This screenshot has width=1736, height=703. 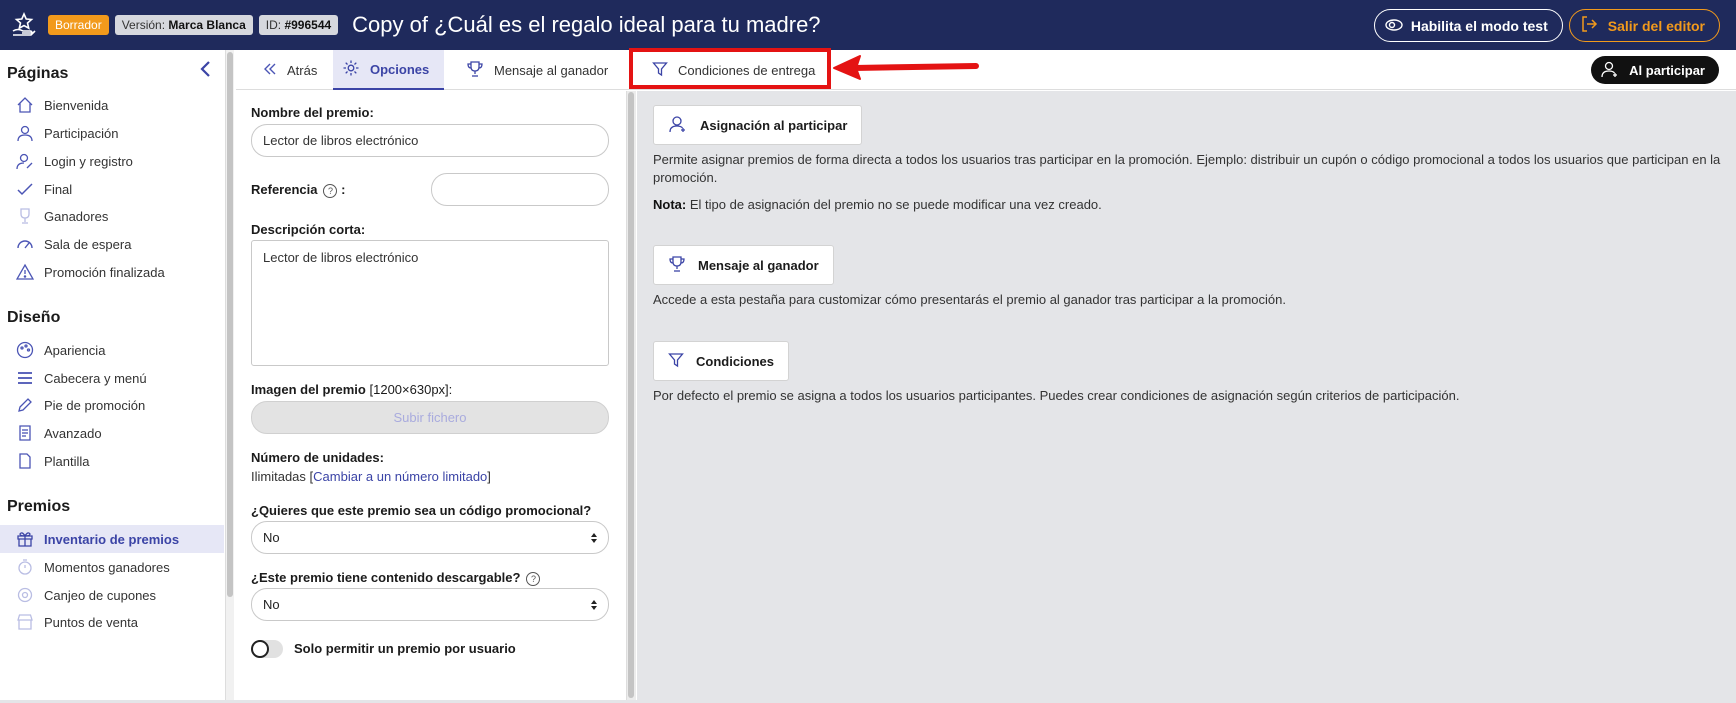 I want to click on palette-icon, so click(x=25, y=350).